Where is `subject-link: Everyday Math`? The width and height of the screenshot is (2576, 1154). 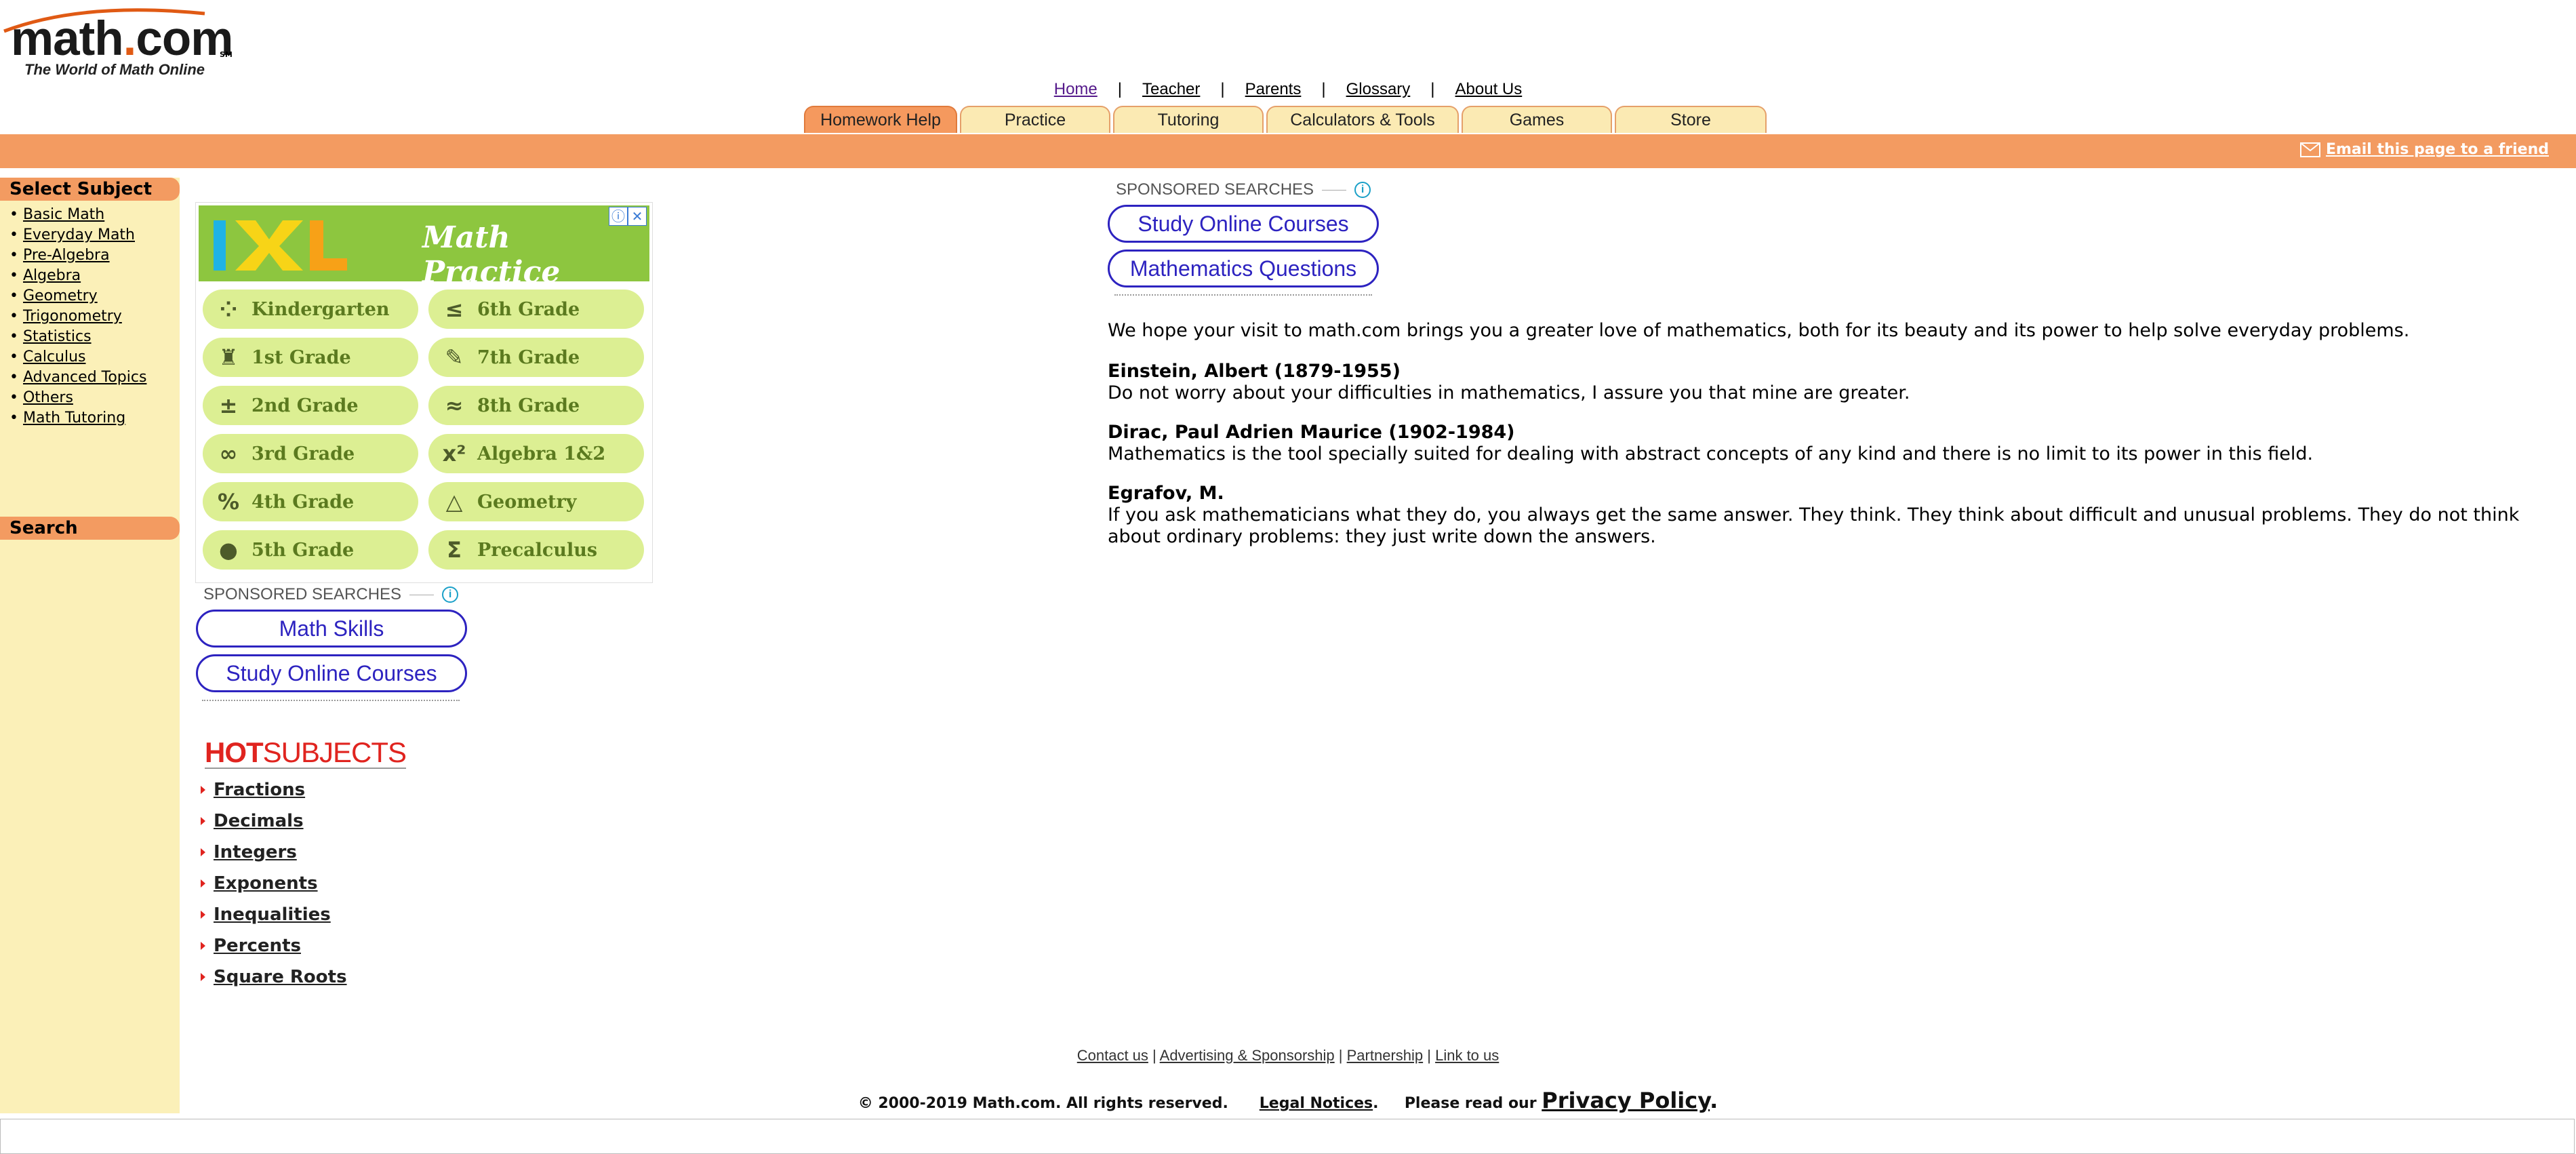 subject-link: Everyday Math is located at coordinates (79, 234).